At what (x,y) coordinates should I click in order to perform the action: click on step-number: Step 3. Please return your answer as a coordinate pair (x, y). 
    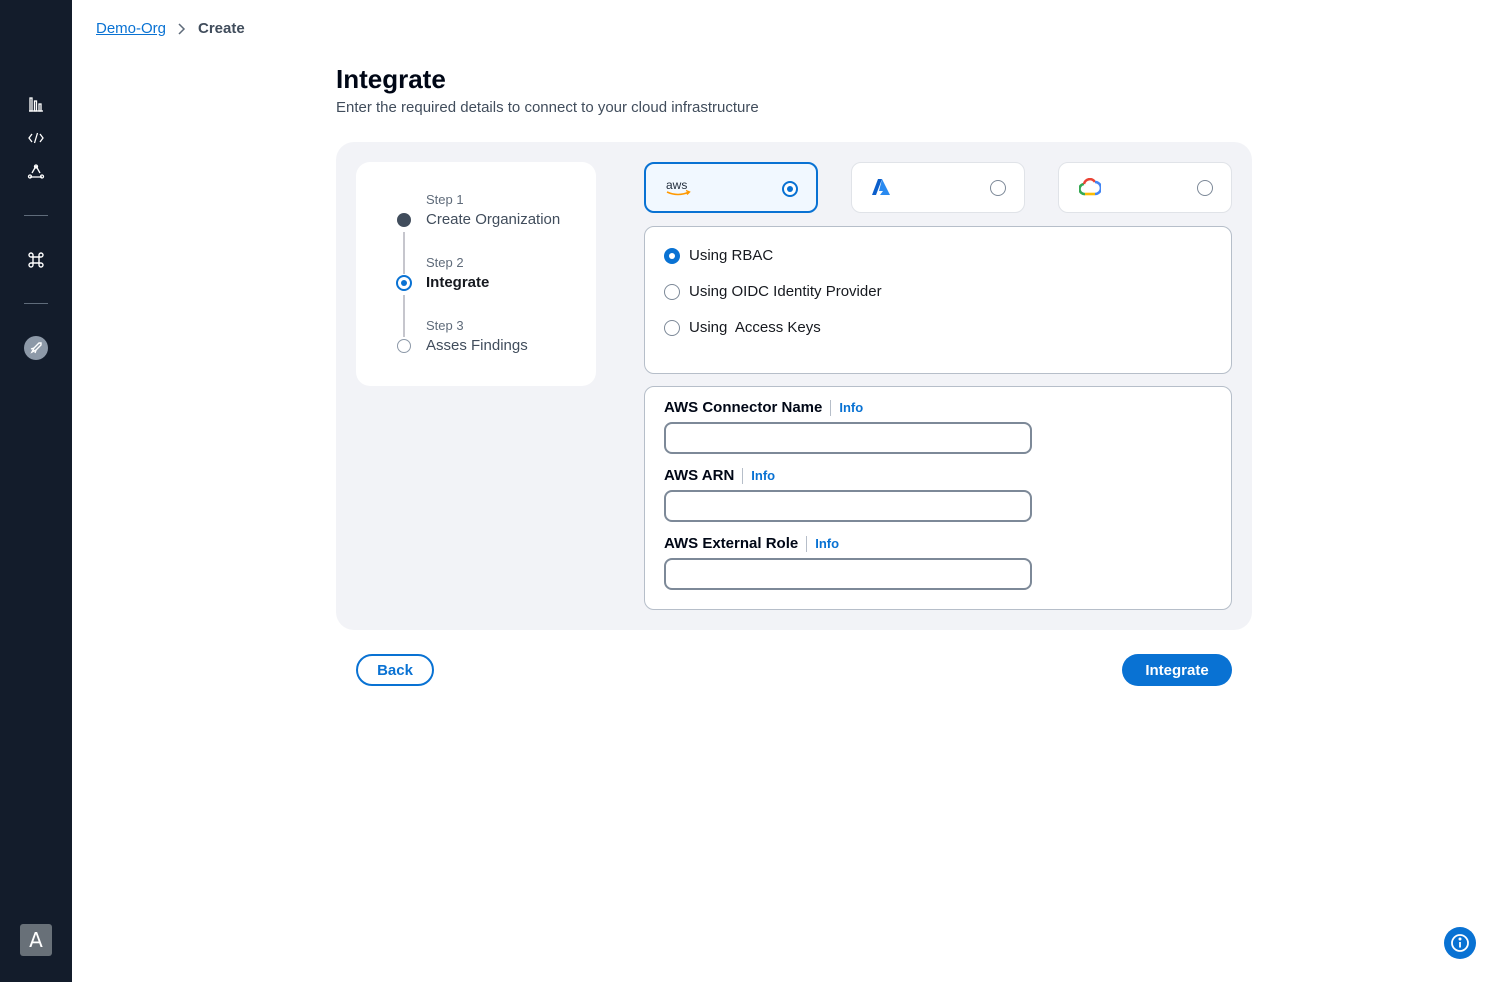
    Looking at the image, I should click on (445, 325).